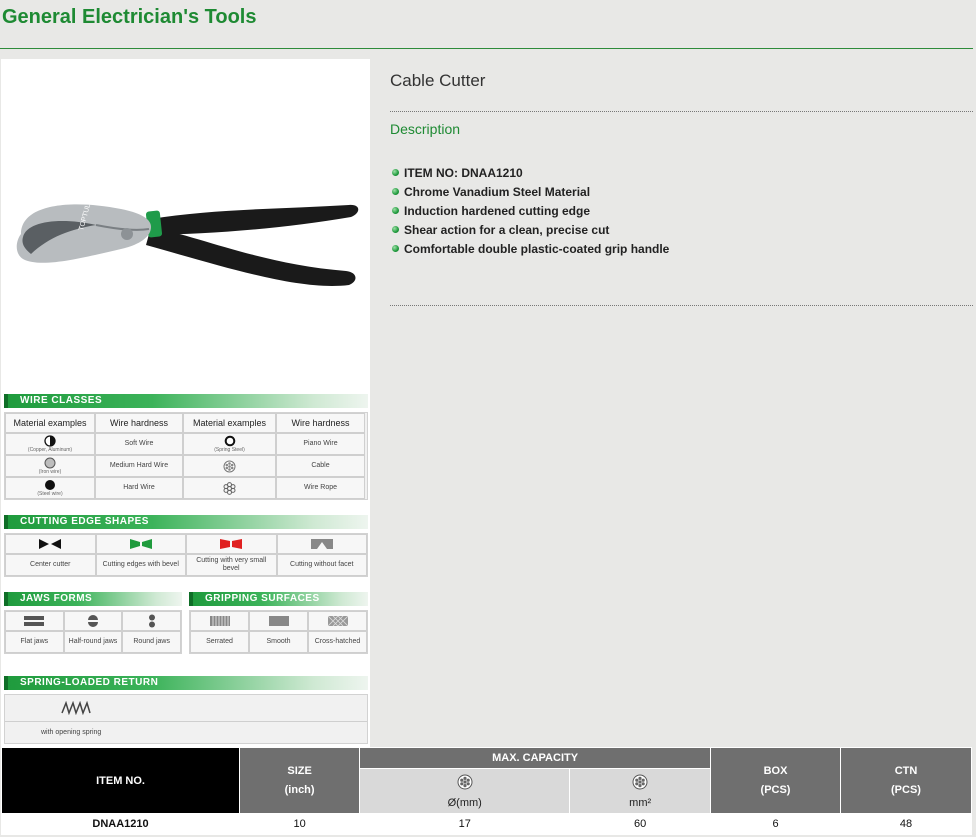 Image resolution: width=976 pixels, height=837 pixels. What do you see at coordinates (71, 732) in the screenshot?
I see `spring-caption: with opening spring` at bounding box center [71, 732].